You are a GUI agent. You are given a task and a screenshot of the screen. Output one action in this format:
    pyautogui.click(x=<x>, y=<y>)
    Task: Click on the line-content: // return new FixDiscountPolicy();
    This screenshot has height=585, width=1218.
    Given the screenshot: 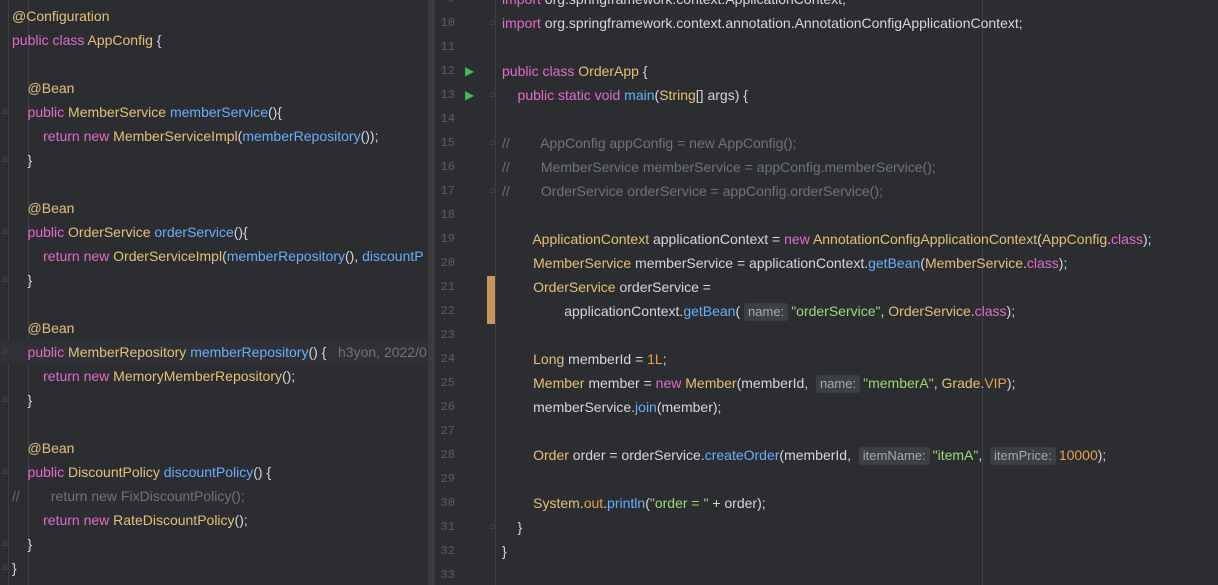 What is the action you would take?
    pyautogui.click(x=128, y=496)
    